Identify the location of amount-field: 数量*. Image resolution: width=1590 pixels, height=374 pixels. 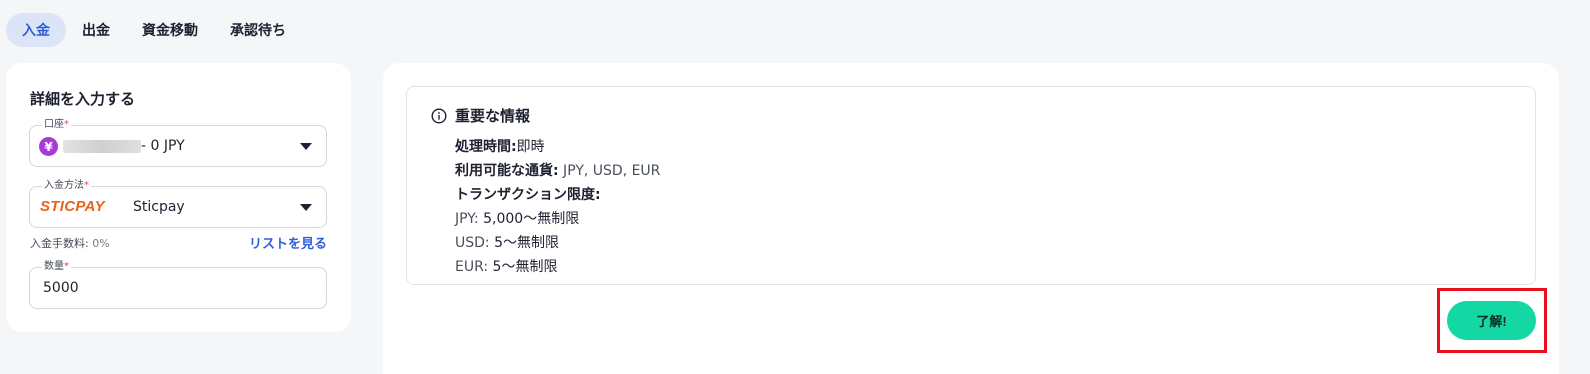
(178, 284).